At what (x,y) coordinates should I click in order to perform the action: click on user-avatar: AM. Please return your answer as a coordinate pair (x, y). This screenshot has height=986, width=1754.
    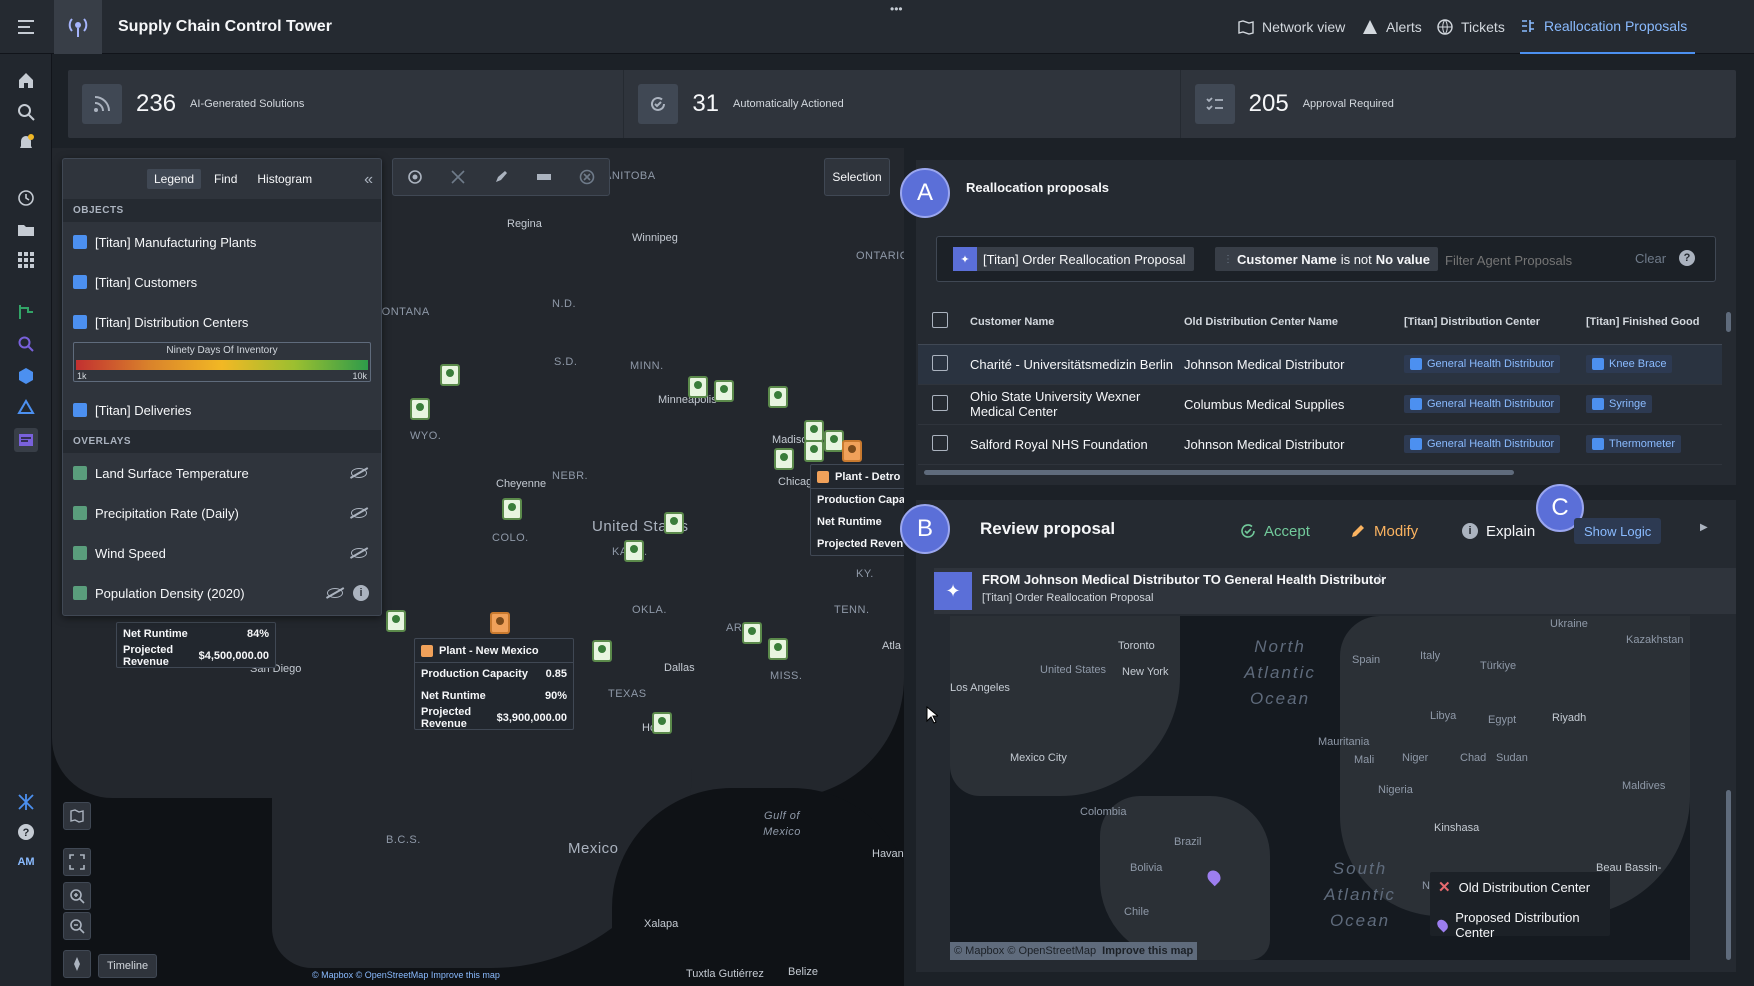
    Looking at the image, I should click on (26, 862).